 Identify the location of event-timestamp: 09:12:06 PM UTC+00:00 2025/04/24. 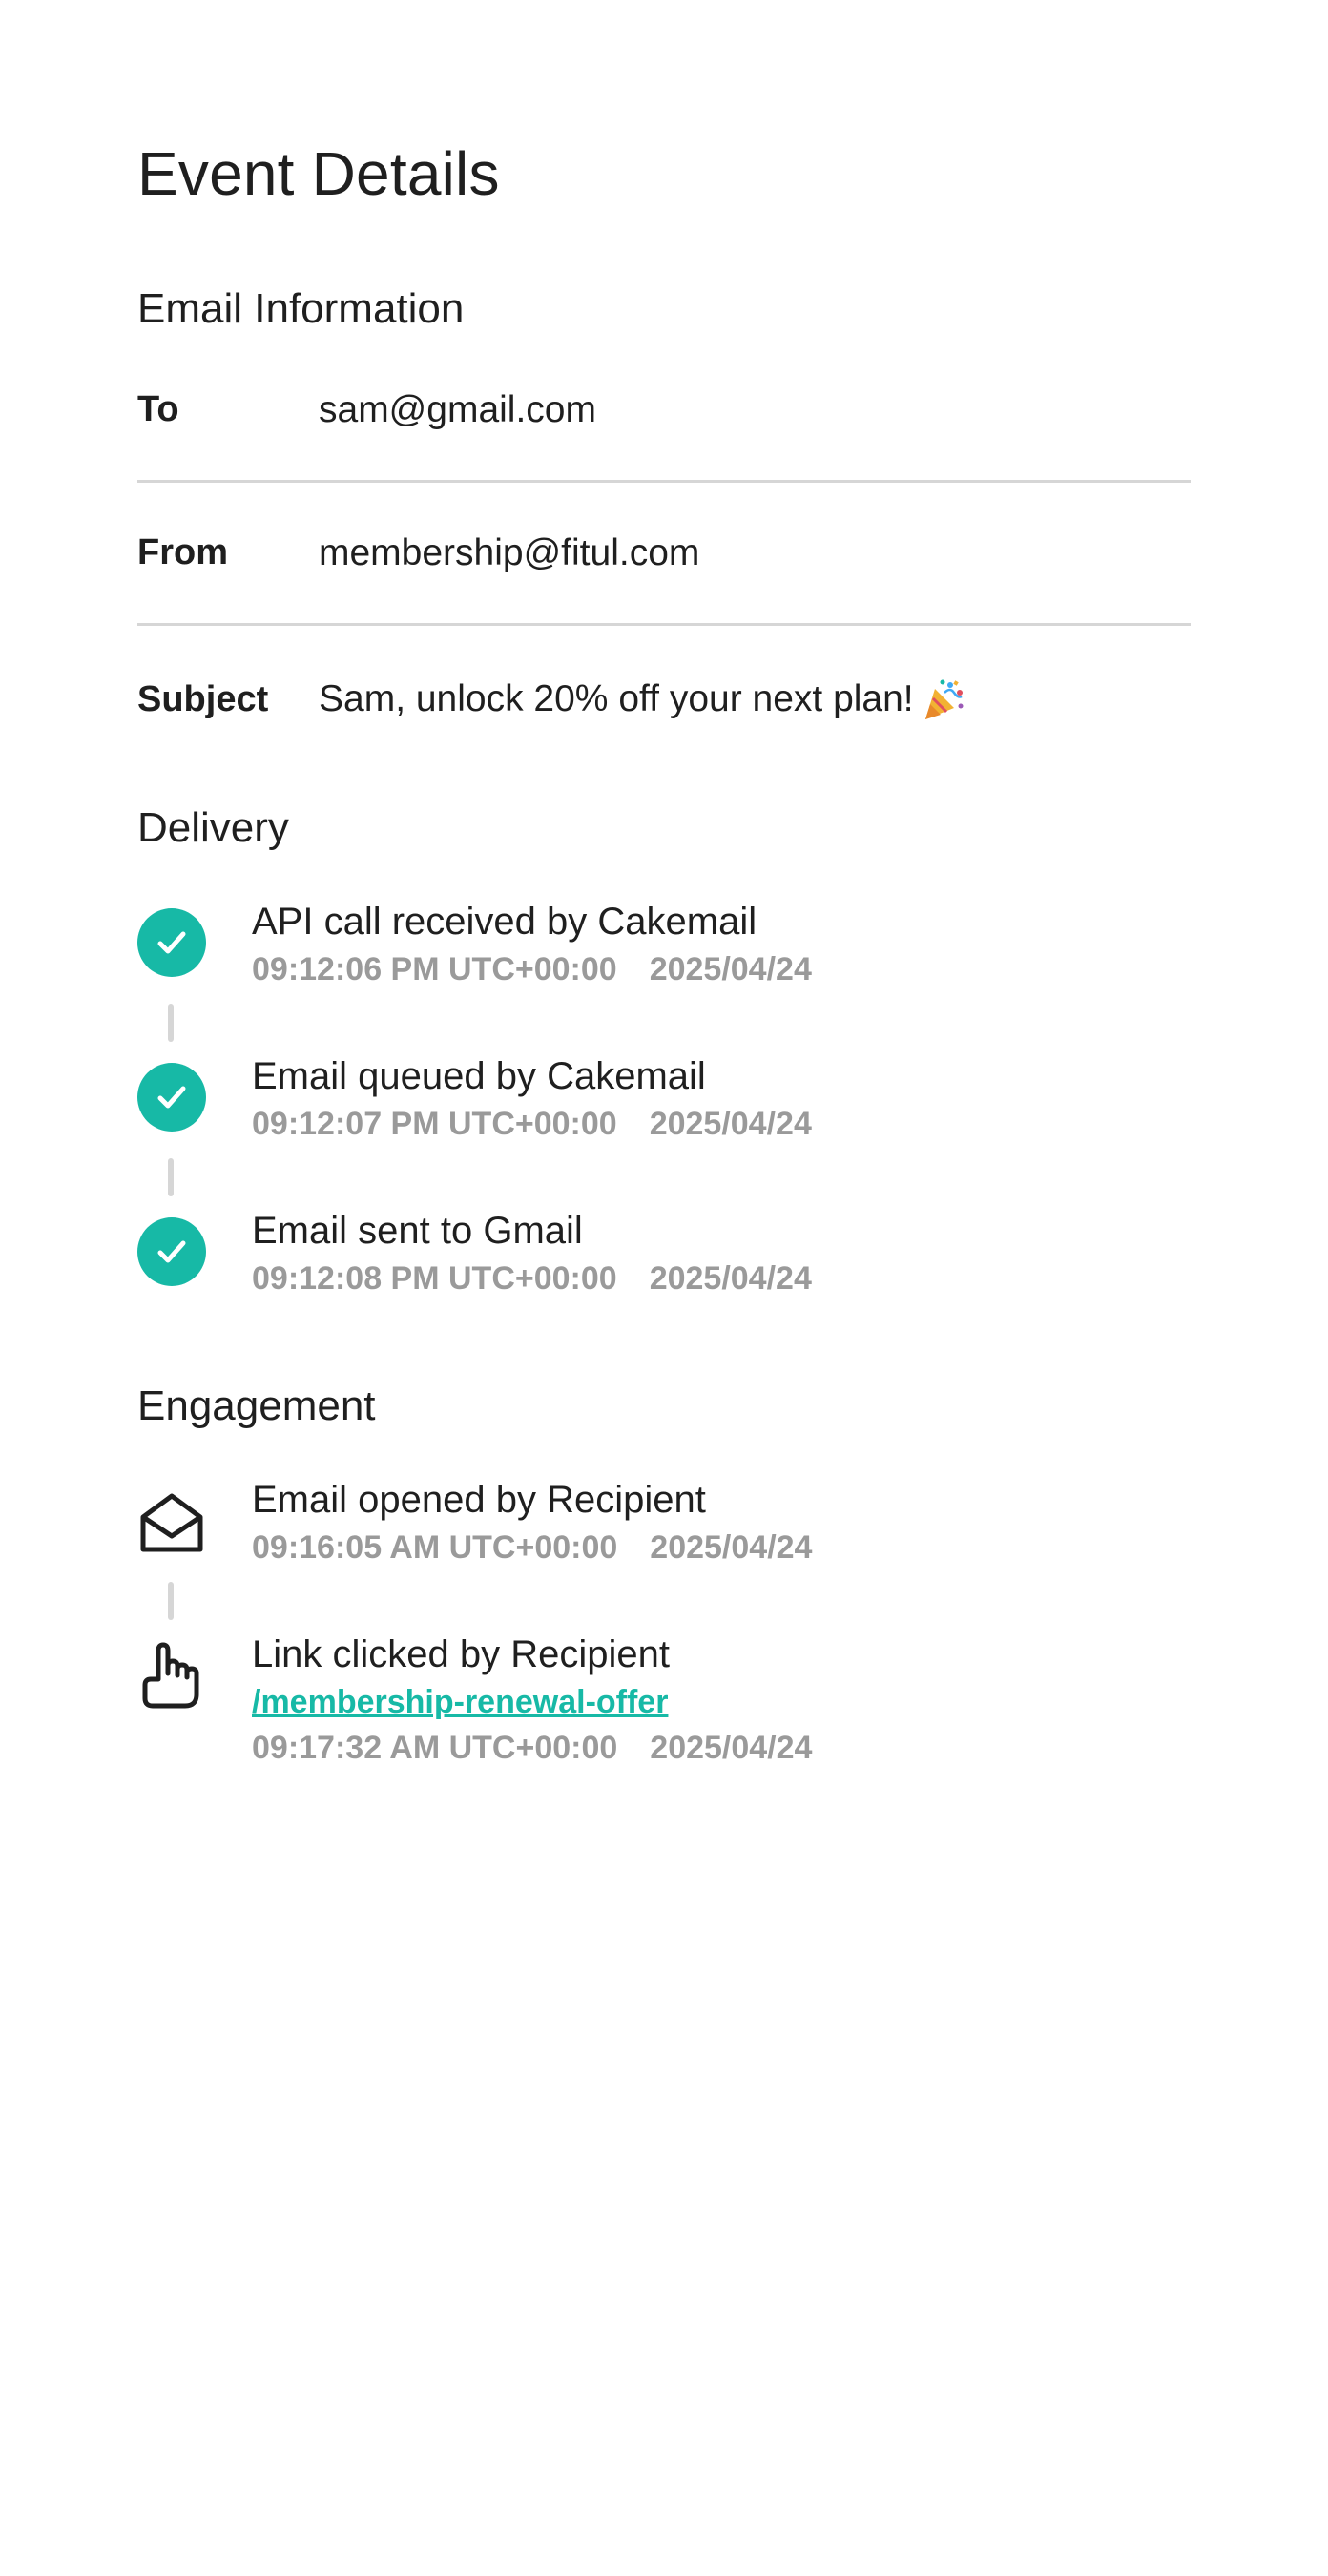
(532, 969).